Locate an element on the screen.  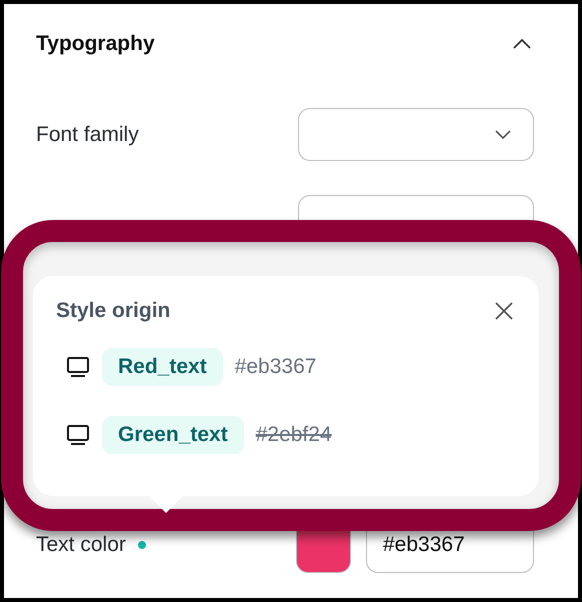
field-label: Font family is located at coordinates (87, 134).